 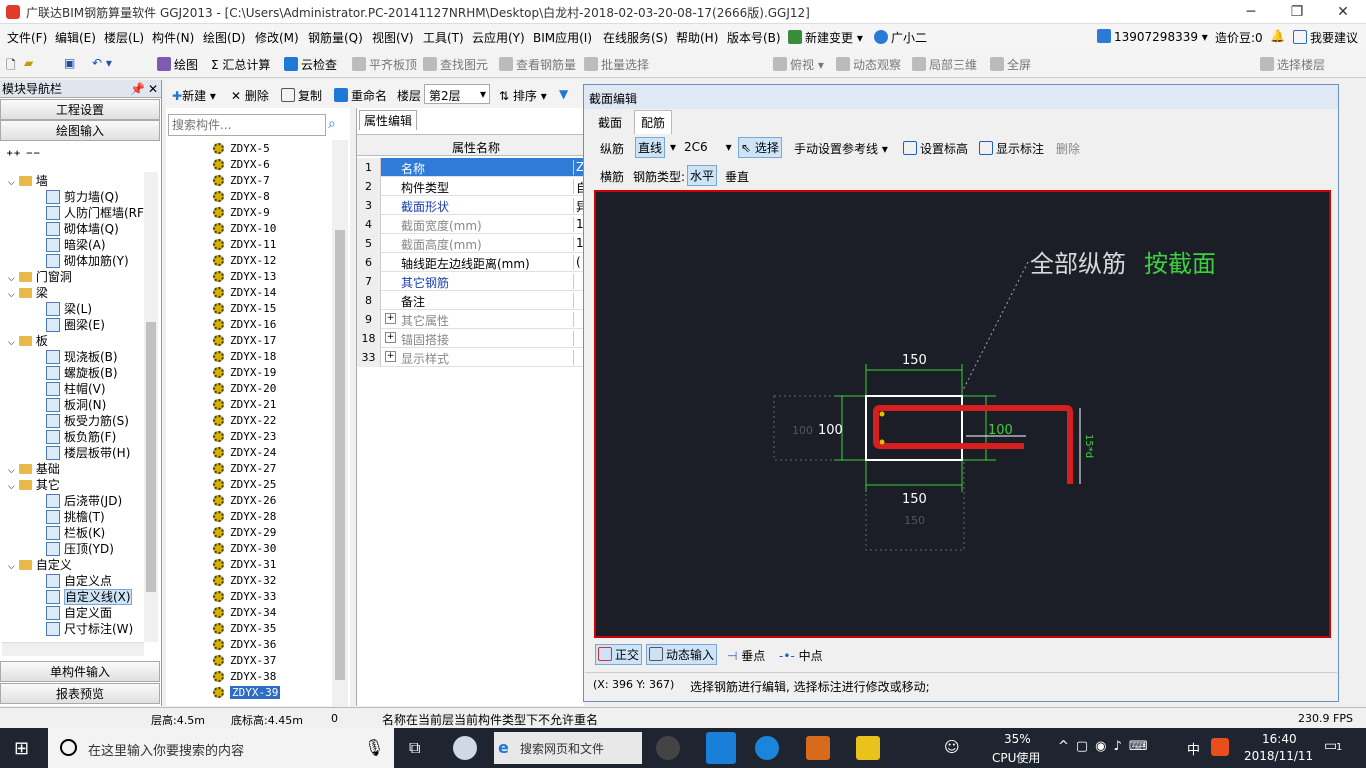 What do you see at coordinates (830, 430) in the screenshot?
I see `dim-left-text: 100` at bounding box center [830, 430].